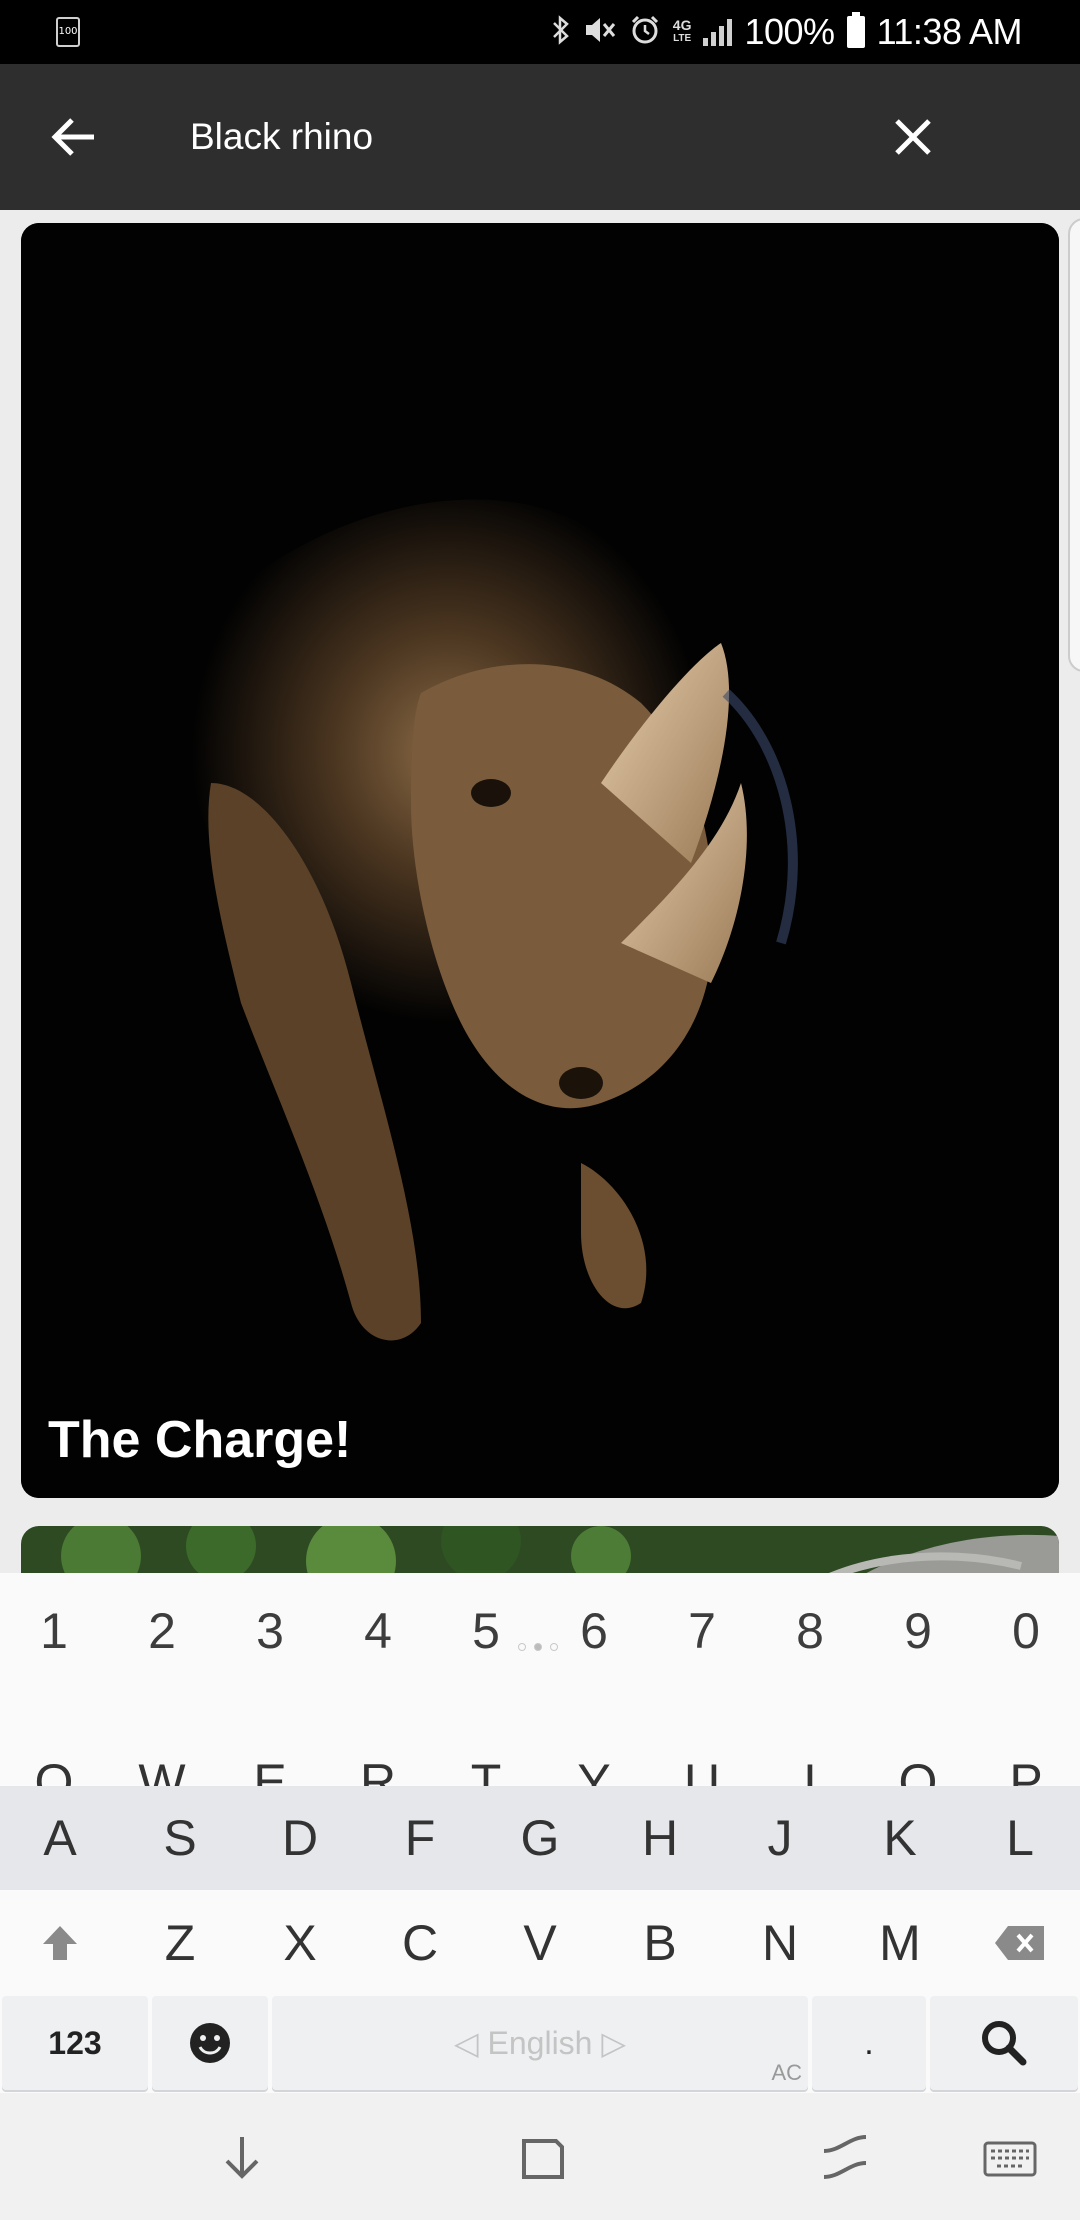 The height and width of the screenshot is (2220, 1080). What do you see at coordinates (68, 32) in the screenshot?
I see `battery-notification-icon: 100` at bounding box center [68, 32].